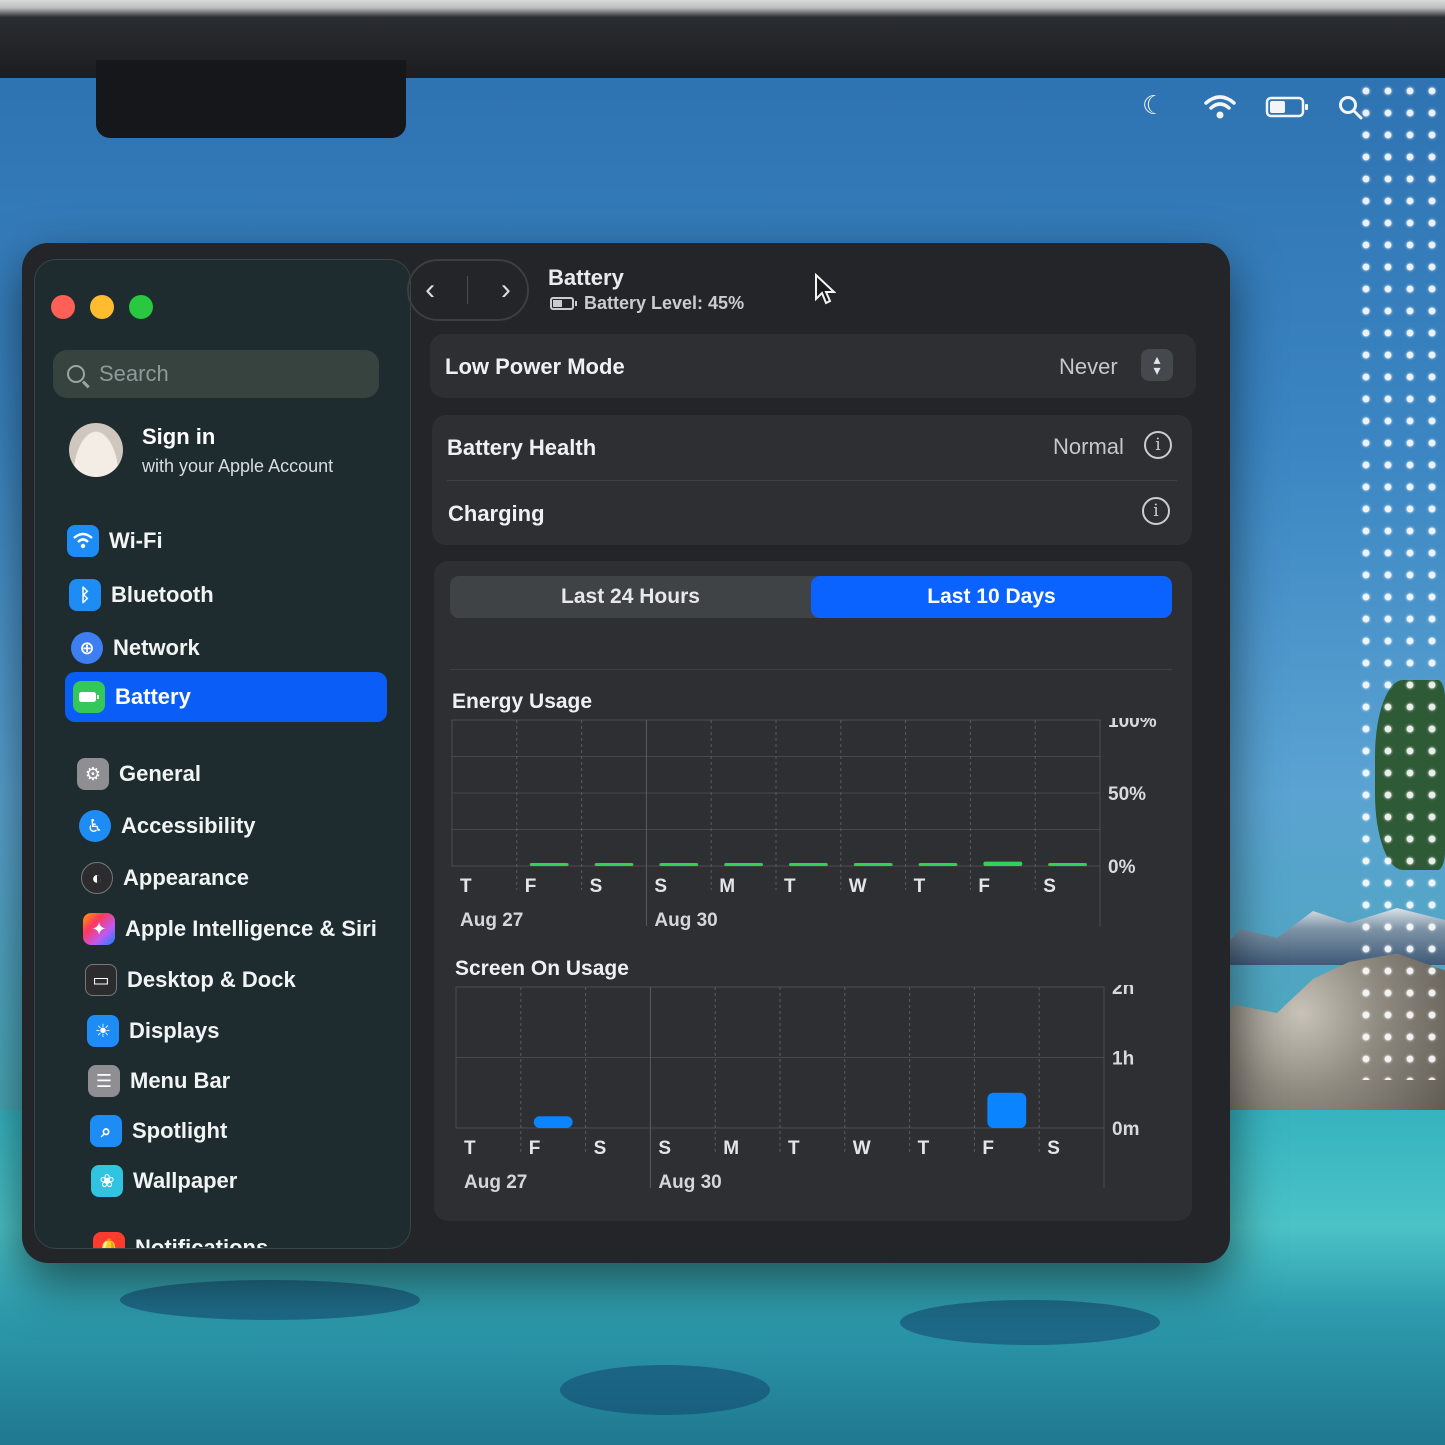  What do you see at coordinates (134, 373) in the screenshot?
I see `search-placeholder: Search` at bounding box center [134, 373].